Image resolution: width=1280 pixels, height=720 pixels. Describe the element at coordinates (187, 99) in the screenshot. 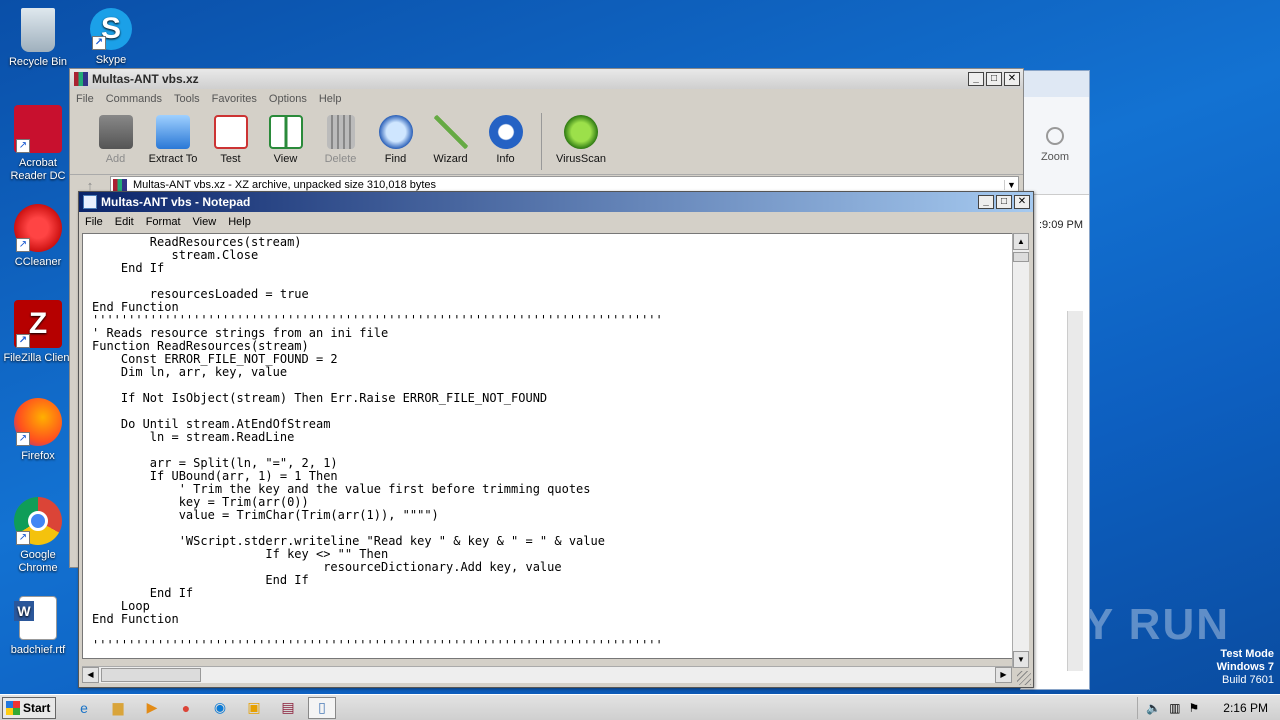

I see `menu-tools: Tools` at that location.